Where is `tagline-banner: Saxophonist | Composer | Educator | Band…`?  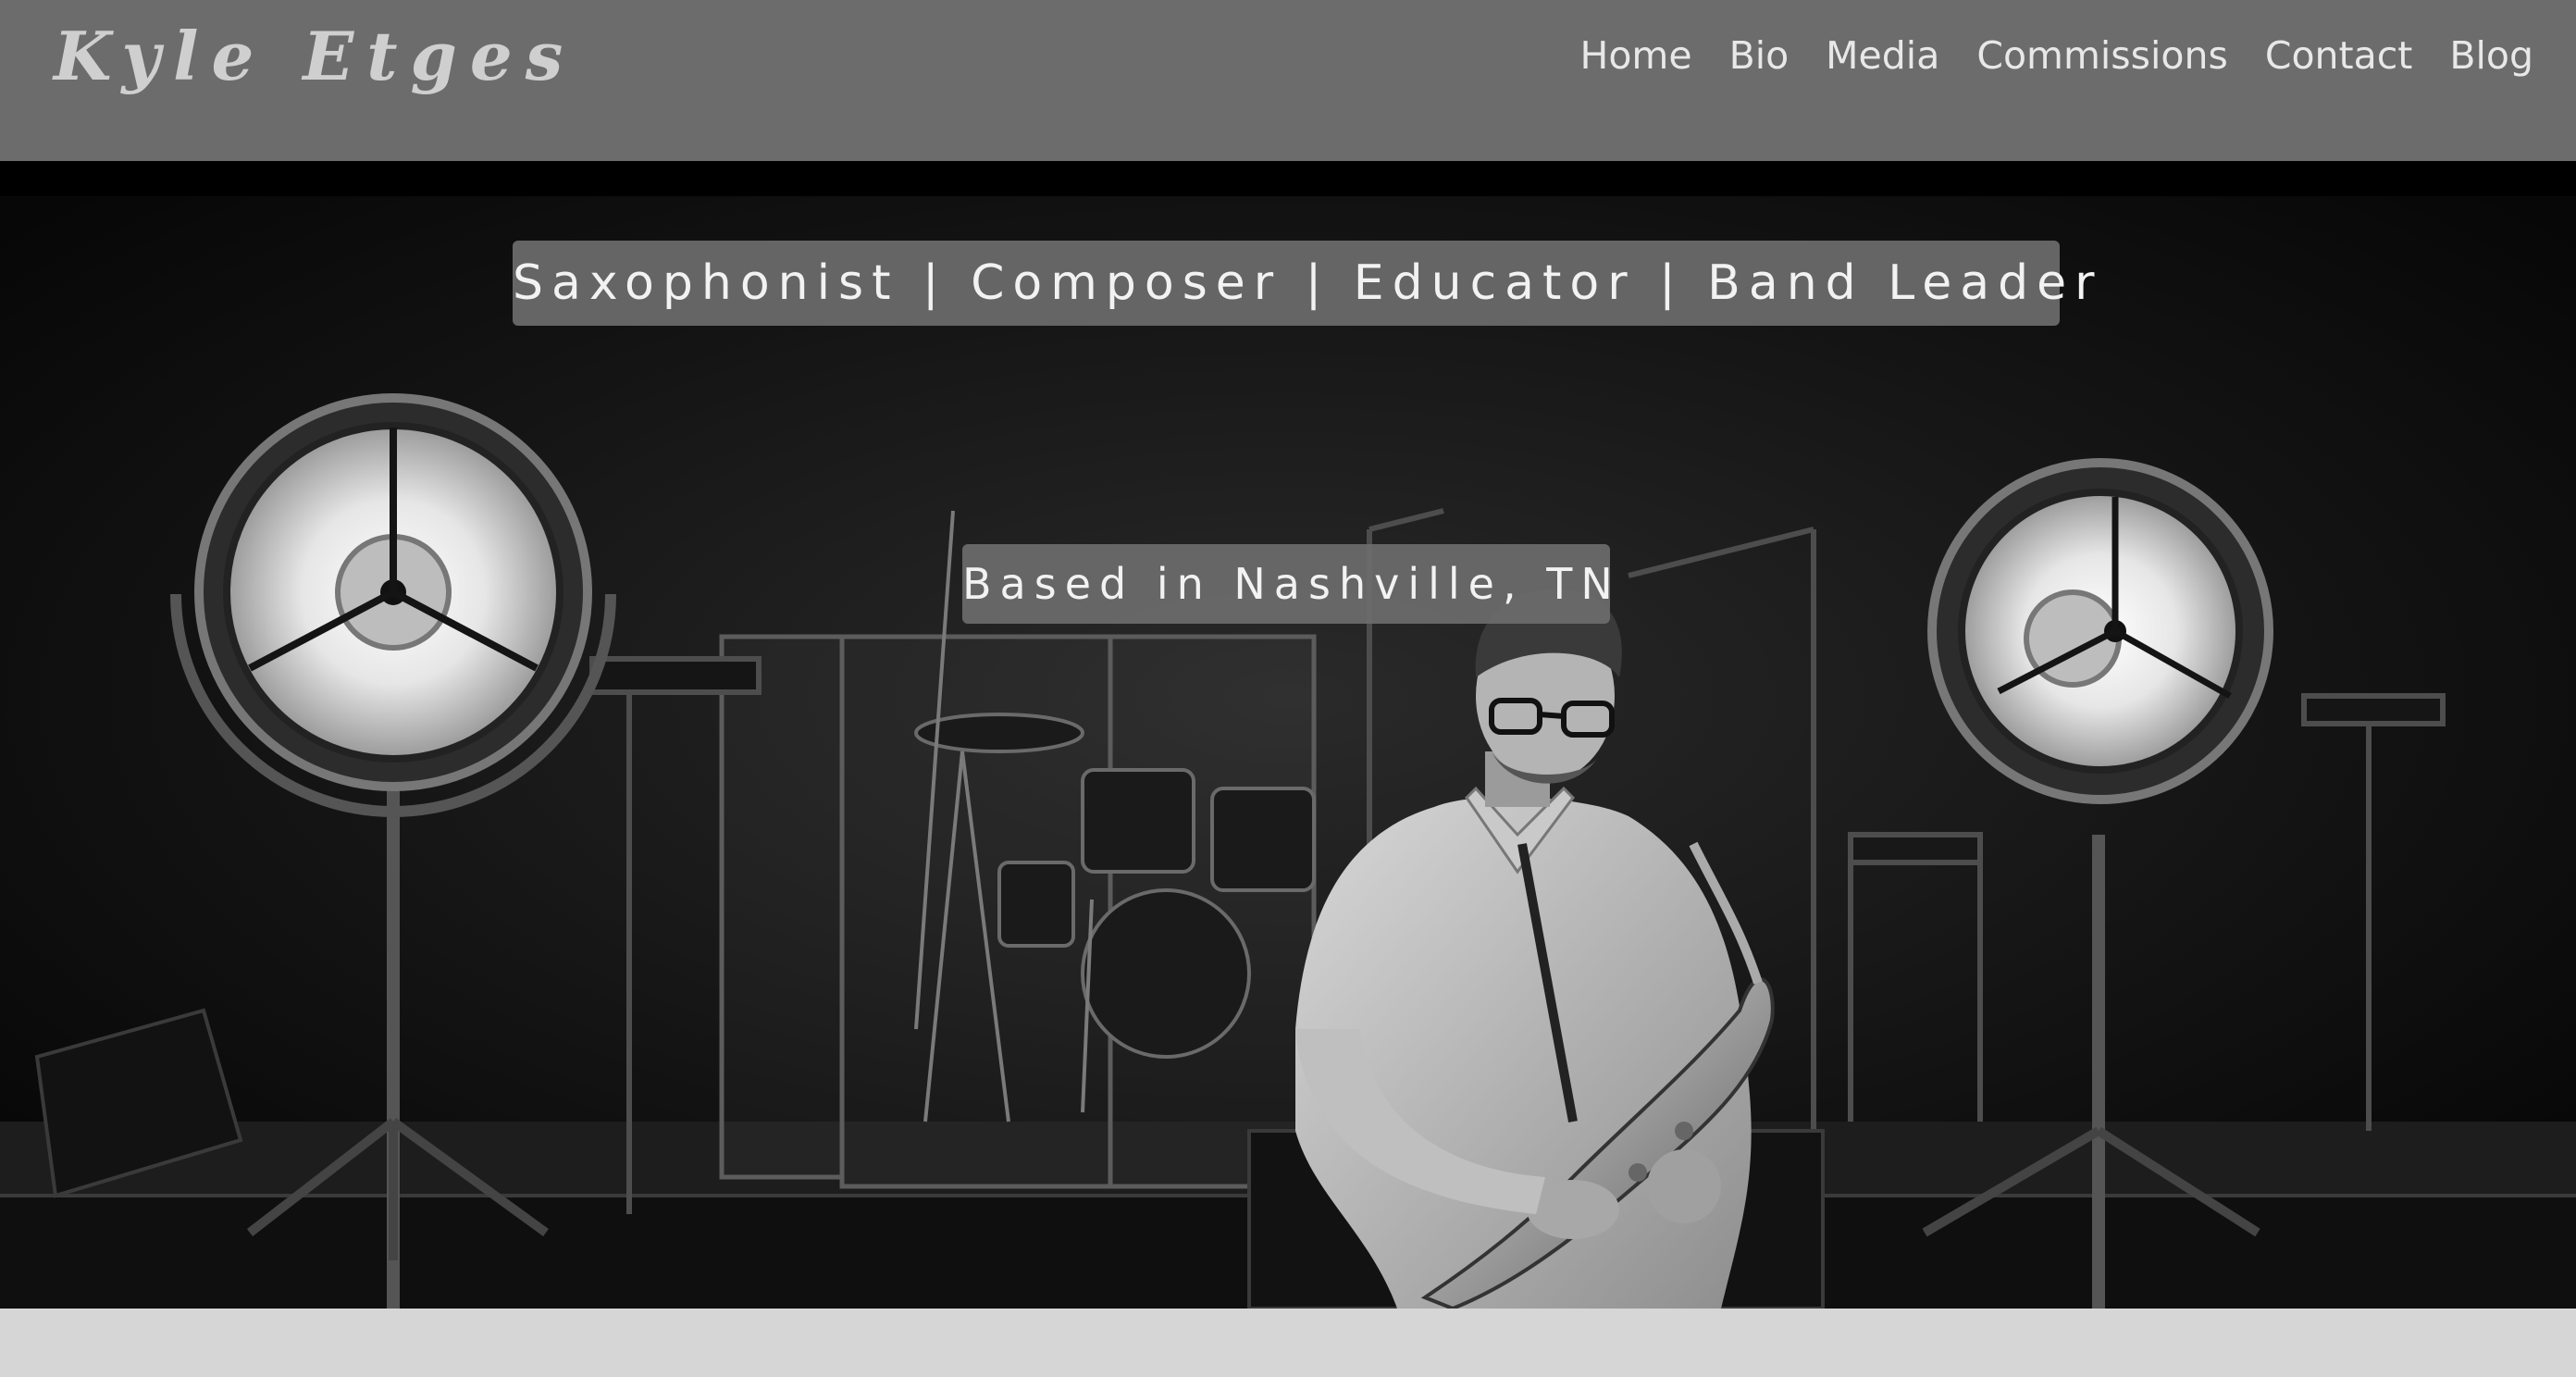 tagline-banner: Saxophonist | Composer | Educator | Band… is located at coordinates (1304, 283).